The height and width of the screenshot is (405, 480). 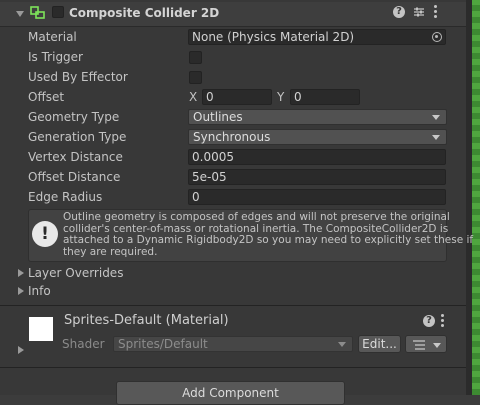 What do you see at coordinates (110, 251) in the screenshot?
I see `help-line: they are required.` at bounding box center [110, 251].